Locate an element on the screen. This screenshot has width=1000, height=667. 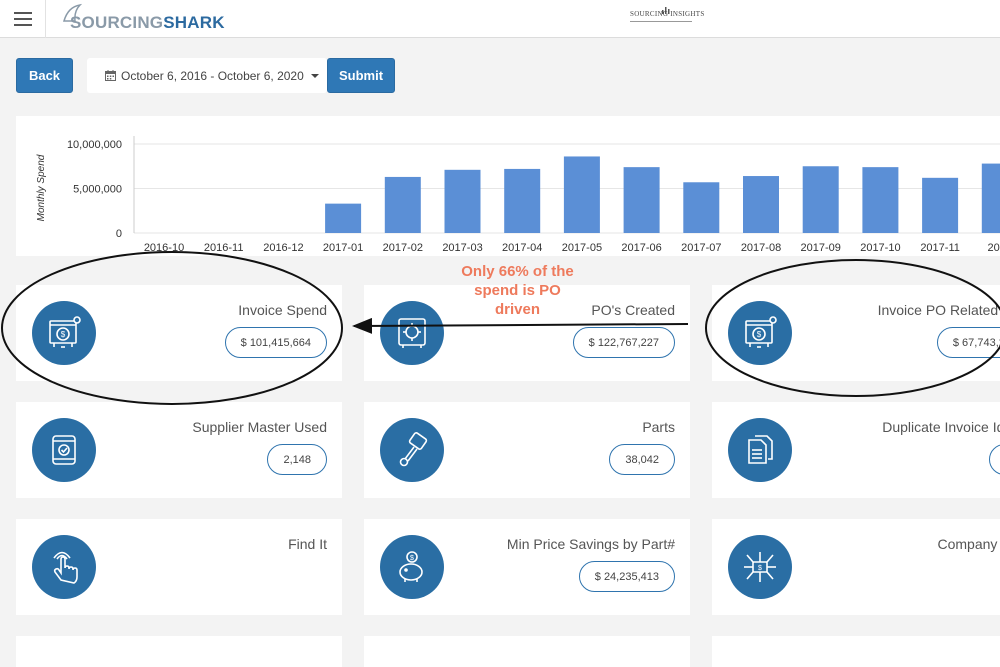
duplicate-document-icon is located at coordinates (760, 450).